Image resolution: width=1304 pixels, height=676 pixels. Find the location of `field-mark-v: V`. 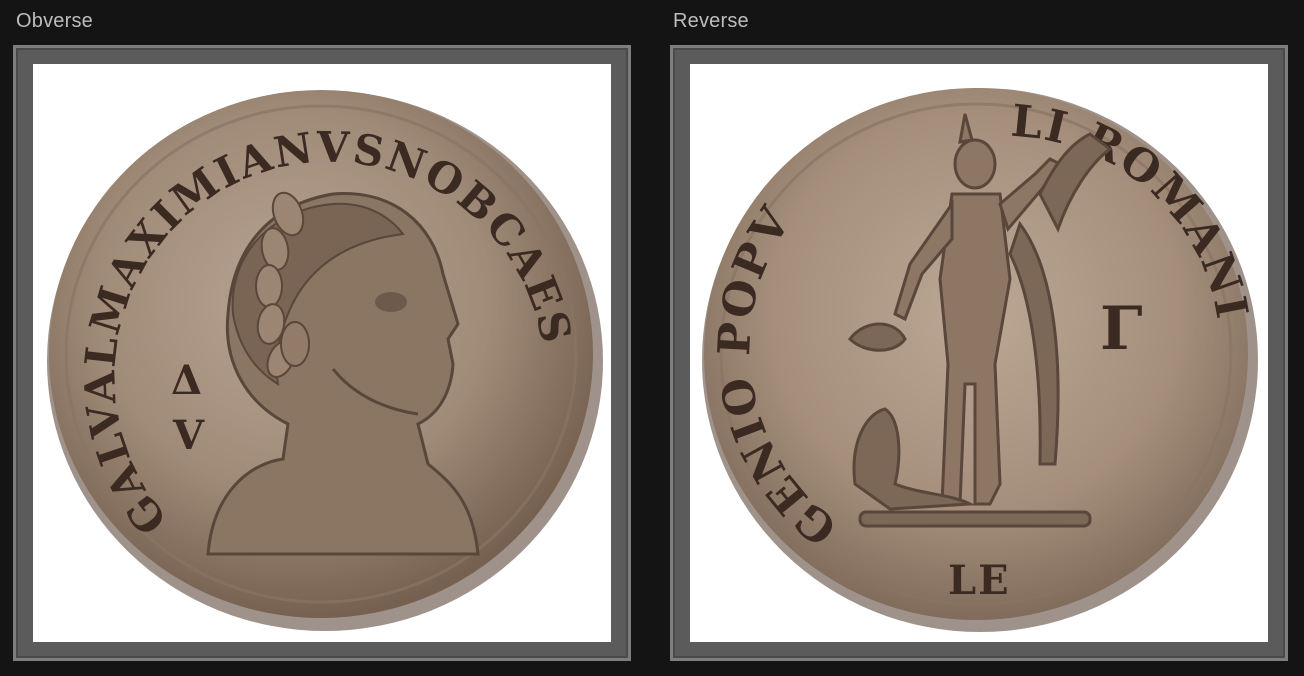

field-mark-v: V is located at coordinates (189, 435).